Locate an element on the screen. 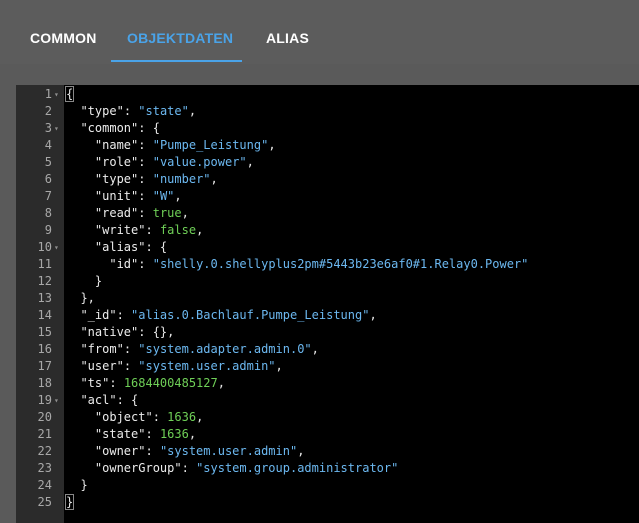 This screenshot has height=523, width=639. code-line: 1 ▾{ is located at coordinates (327, 94).